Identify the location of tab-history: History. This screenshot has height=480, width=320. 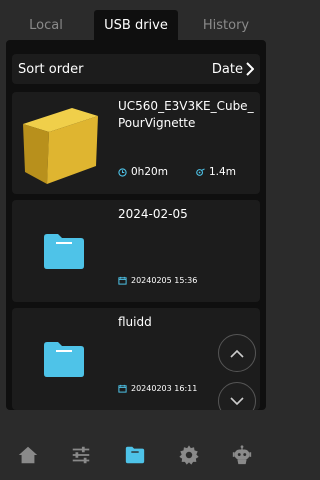
(226, 25).